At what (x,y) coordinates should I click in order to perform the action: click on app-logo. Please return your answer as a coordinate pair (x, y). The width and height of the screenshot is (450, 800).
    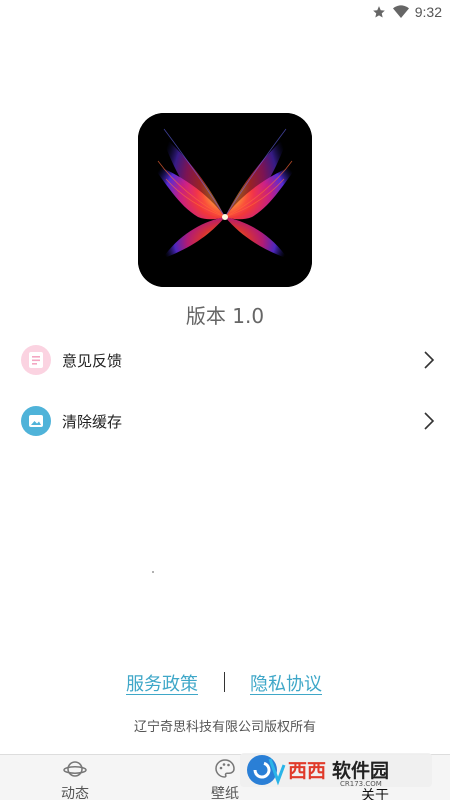
    Looking at the image, I should click on (225, 200).